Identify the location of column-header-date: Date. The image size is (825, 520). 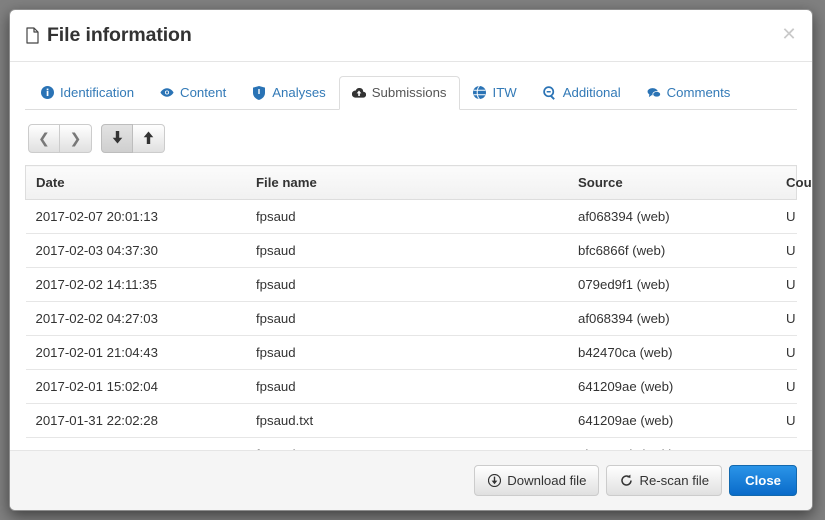
(135, 183).